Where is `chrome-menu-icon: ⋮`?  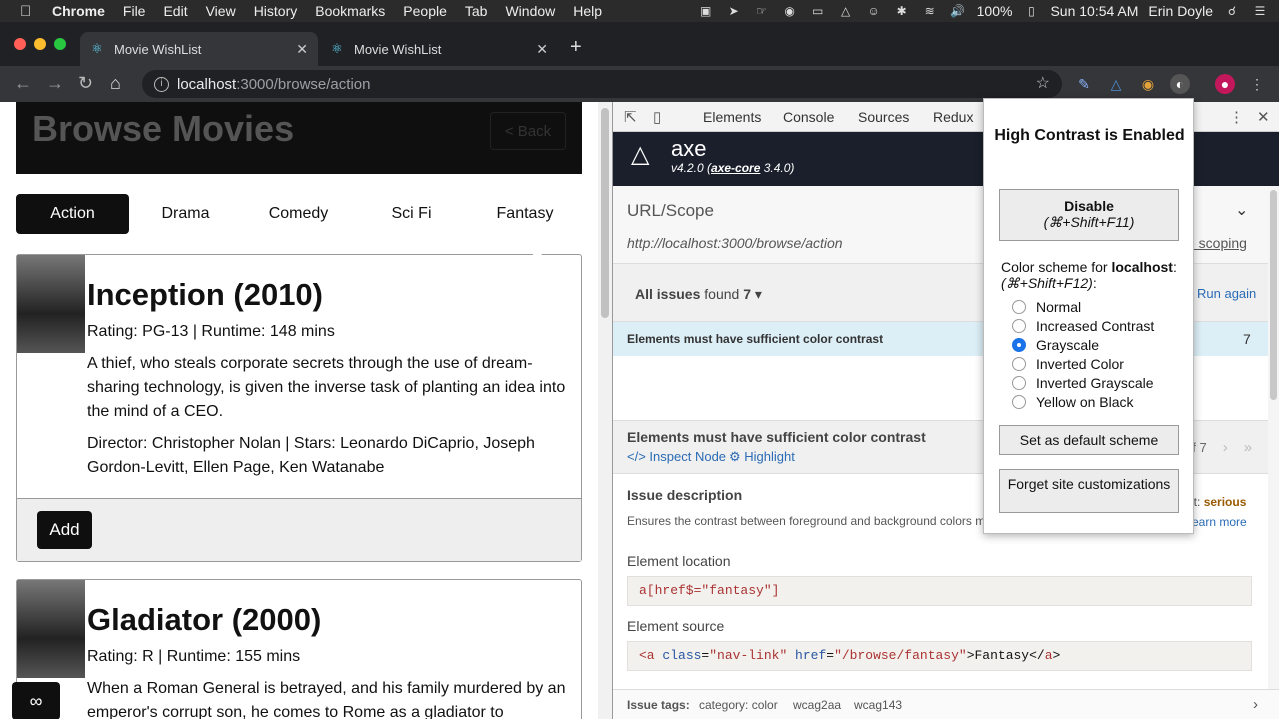 chrome-menu-icon: ⋮ is located at coordinates (1257, 84).